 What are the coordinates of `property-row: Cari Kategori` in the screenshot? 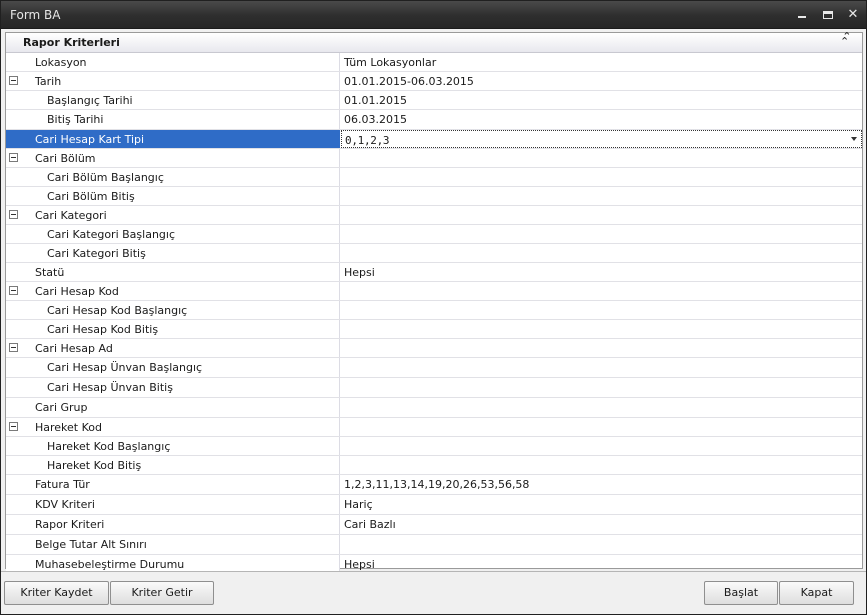 It's located at (434, 215).